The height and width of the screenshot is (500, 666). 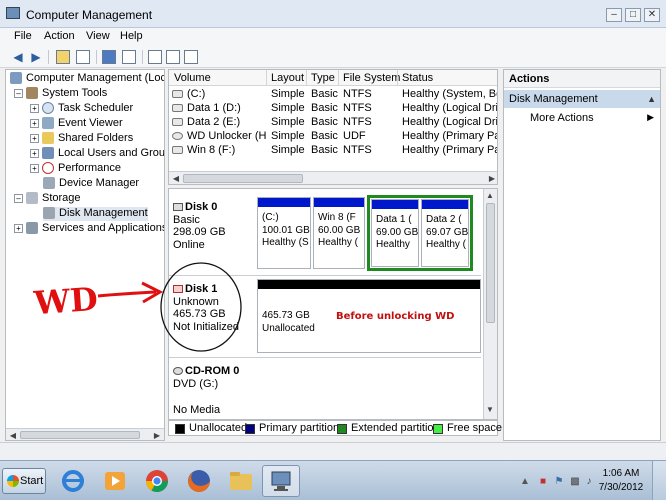 I want to click on tree-item-event-viewer: + Event Viewer, so click(x=76, y=124).